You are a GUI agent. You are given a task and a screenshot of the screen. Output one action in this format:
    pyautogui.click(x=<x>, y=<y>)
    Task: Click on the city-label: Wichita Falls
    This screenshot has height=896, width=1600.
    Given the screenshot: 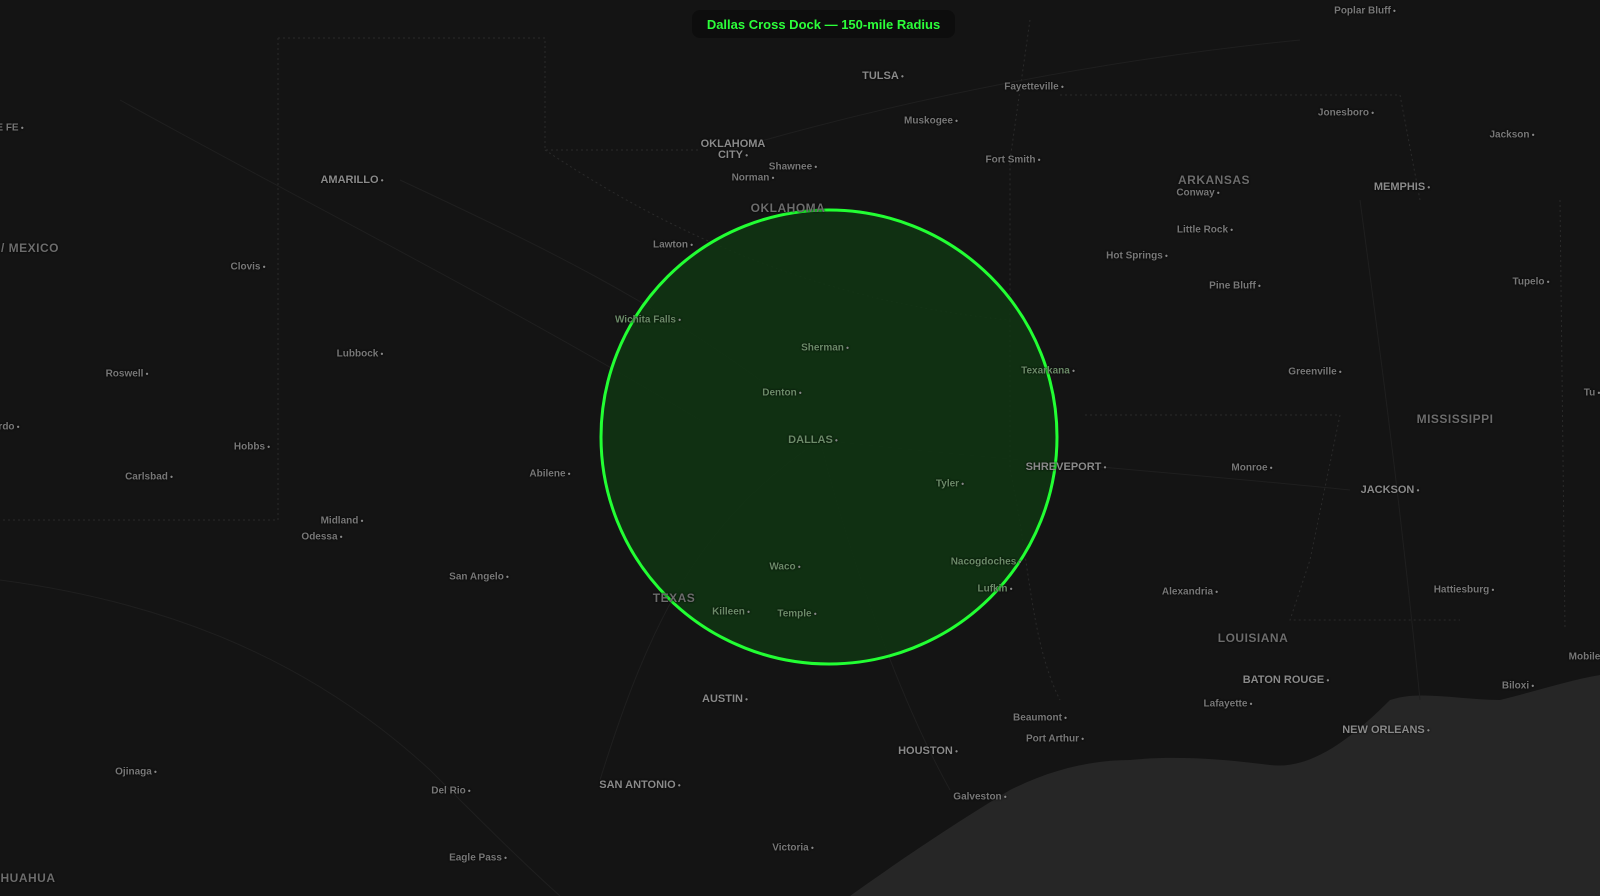 What is the action you would take?
    pyautogui.click(x=648, y=320)
    